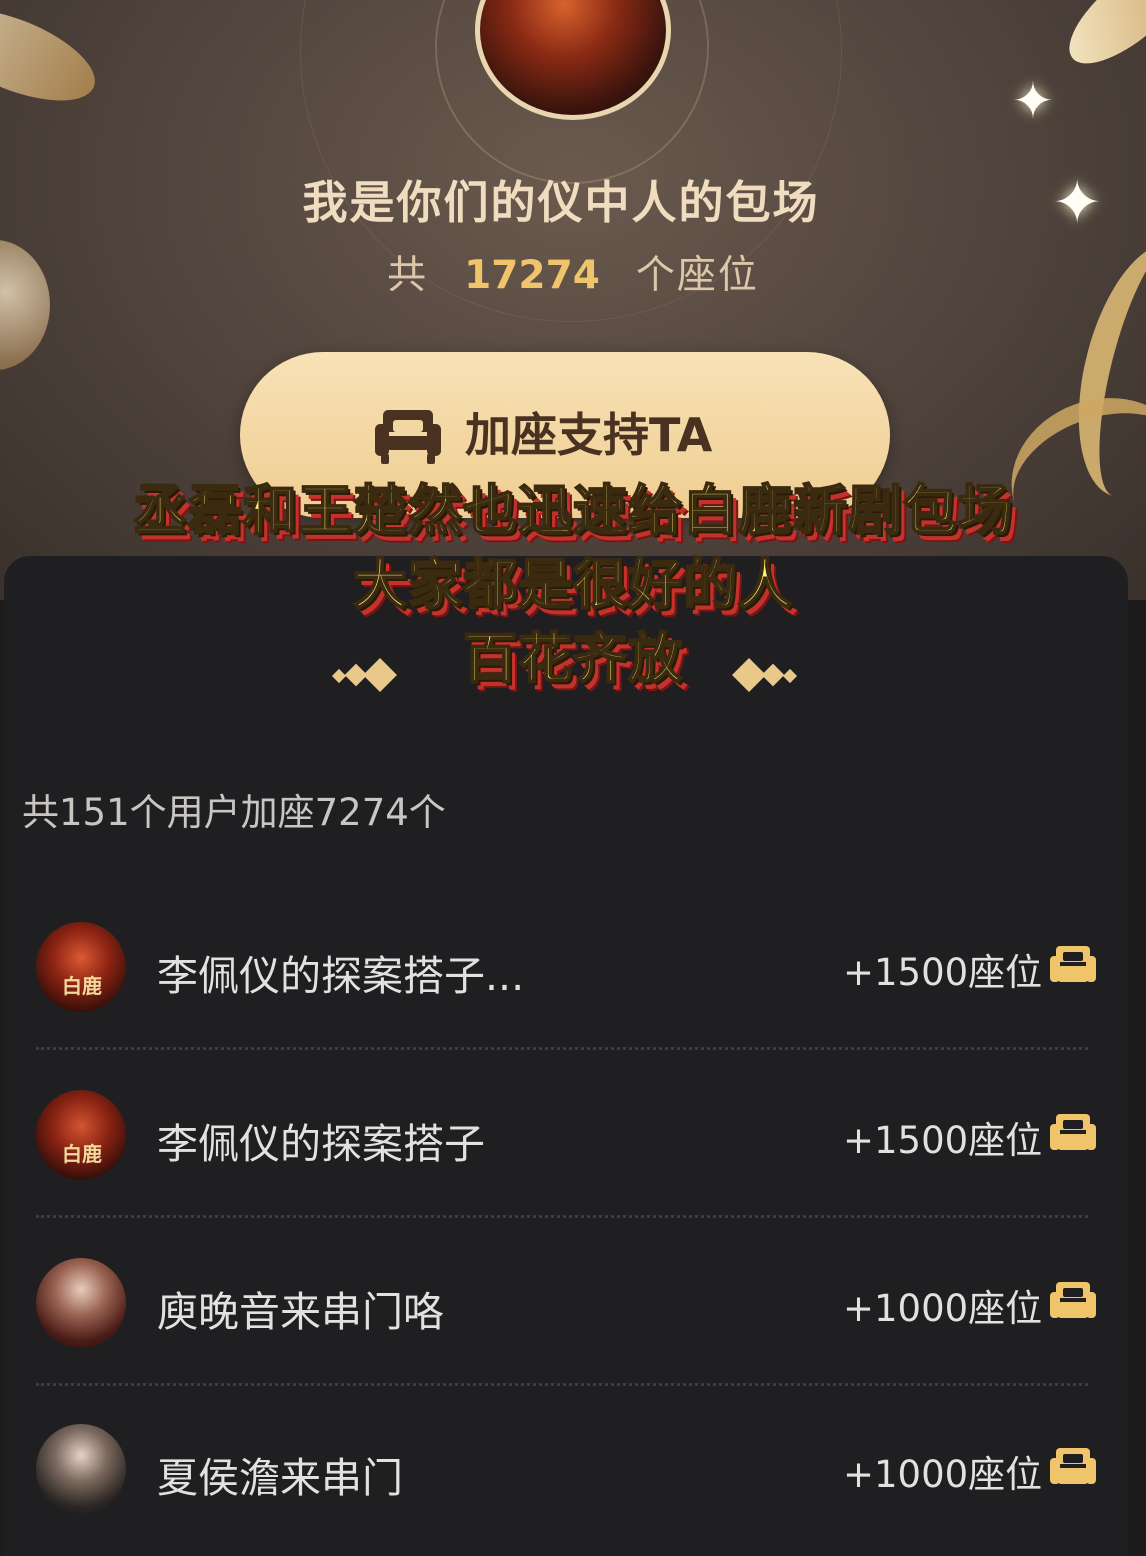 The height and width of the screenshot is (1556, 1146). Describe the element at coordinates (1033, 101) in the screenshot. I see `sparkle-icon: ✦` at that location.